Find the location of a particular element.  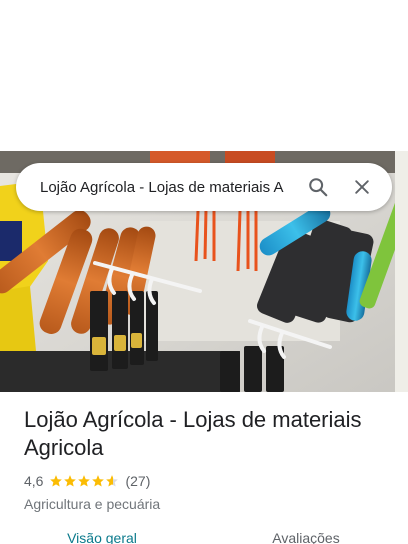

search-icon is located at coordinates (318, 187).